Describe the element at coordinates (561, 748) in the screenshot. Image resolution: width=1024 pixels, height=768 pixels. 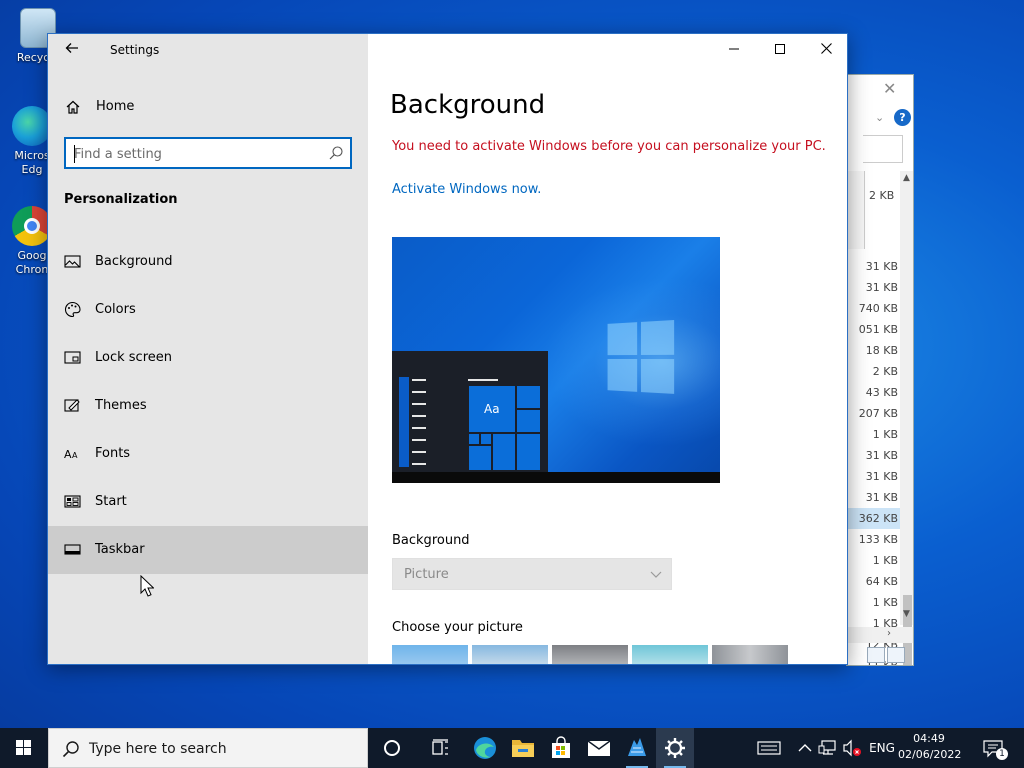
I see `store-button` at that location.